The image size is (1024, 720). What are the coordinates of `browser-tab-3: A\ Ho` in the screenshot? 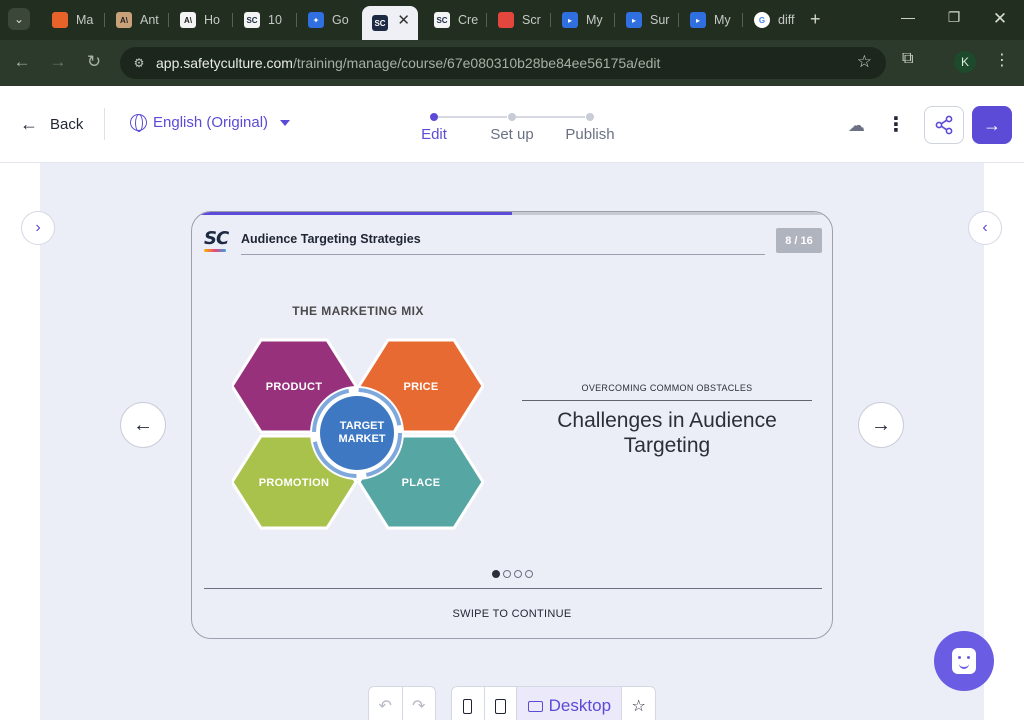 It's located at (201, 20).